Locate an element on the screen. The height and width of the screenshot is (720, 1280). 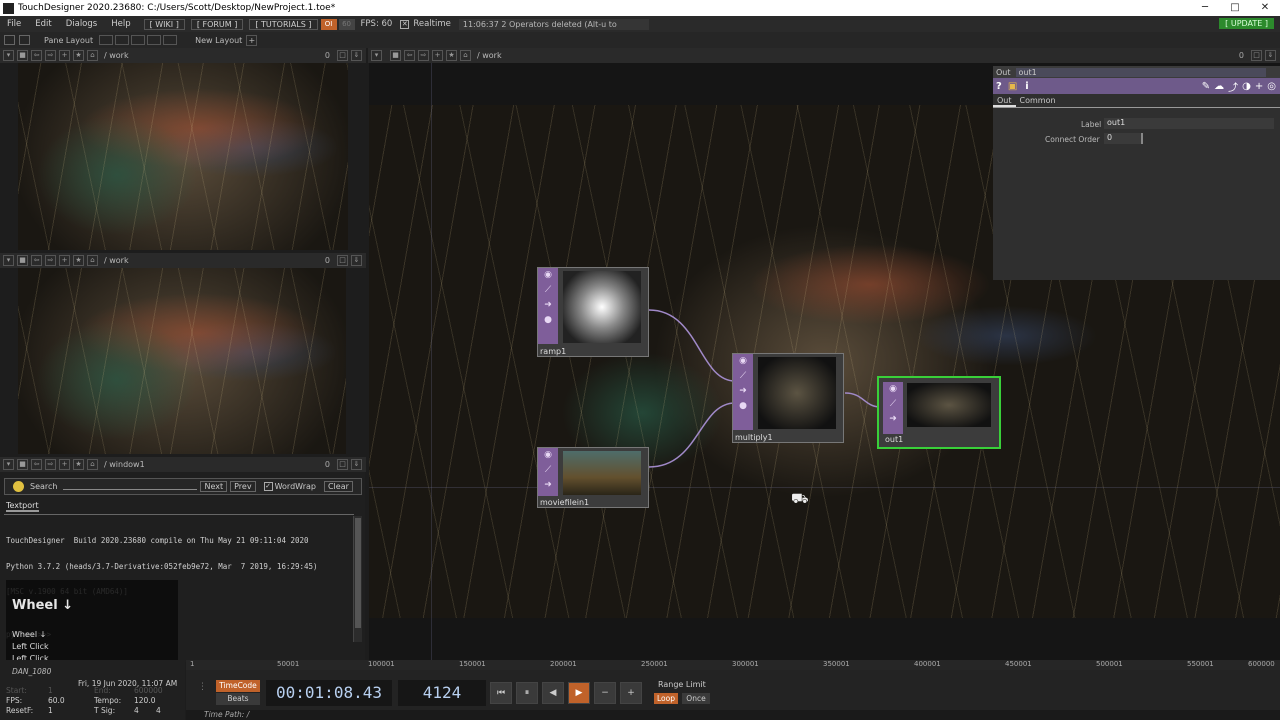
split-icon is located at coordinates (24, 40).